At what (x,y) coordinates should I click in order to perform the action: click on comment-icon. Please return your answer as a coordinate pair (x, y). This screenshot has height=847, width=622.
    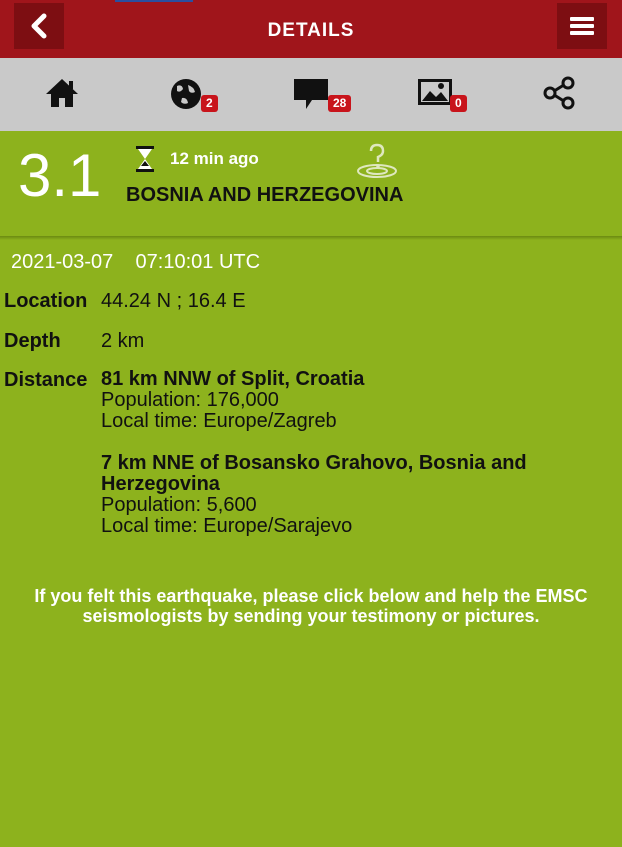
    Looking at the image, I should click on (311, 94).